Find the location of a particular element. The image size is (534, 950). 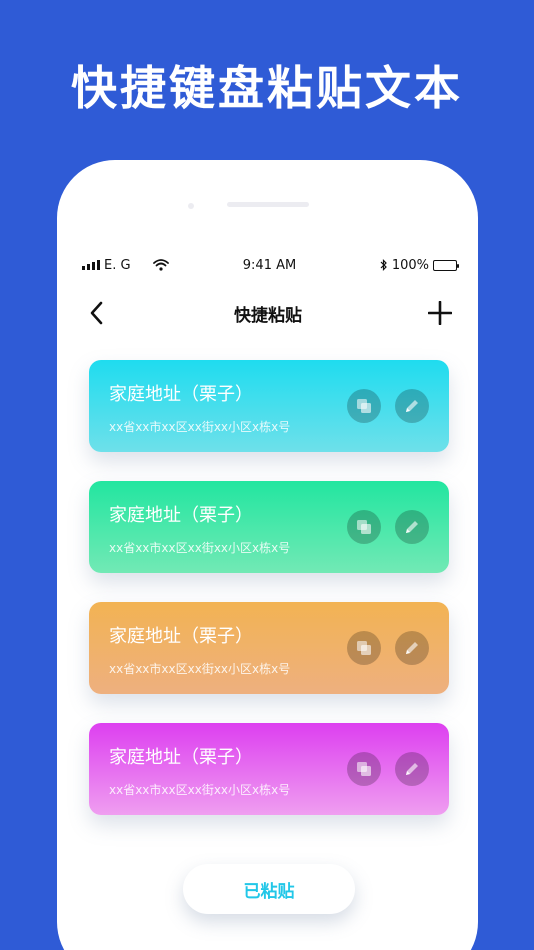

page-title: 快捷粘贴 is located at coordinates (268, 315).